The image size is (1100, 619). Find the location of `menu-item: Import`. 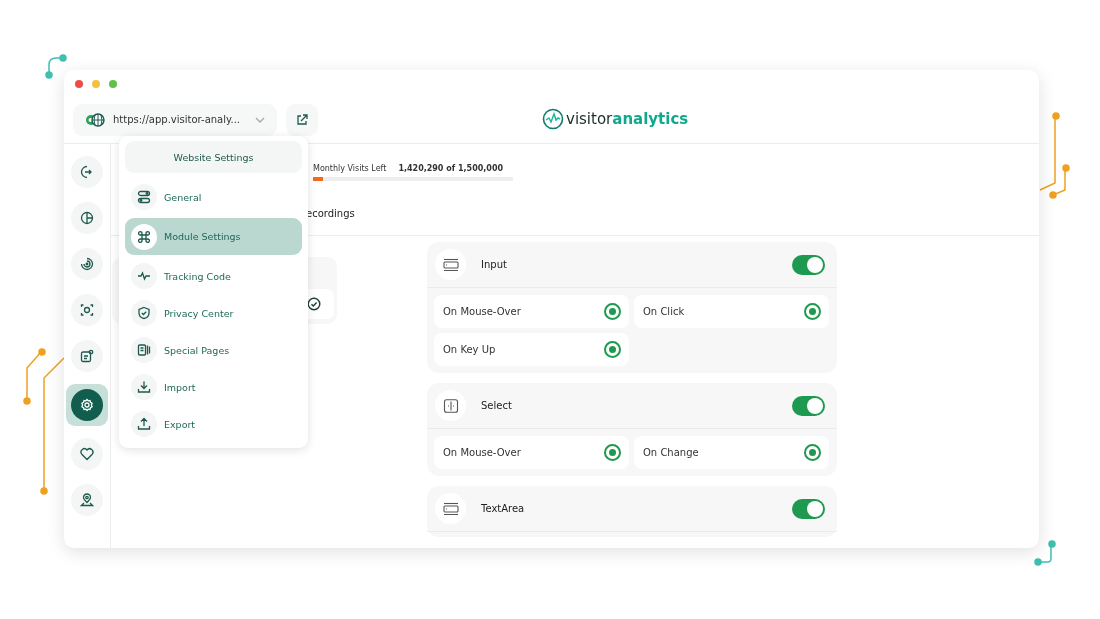

menu-item: Import is located at coordinates (213, 387).